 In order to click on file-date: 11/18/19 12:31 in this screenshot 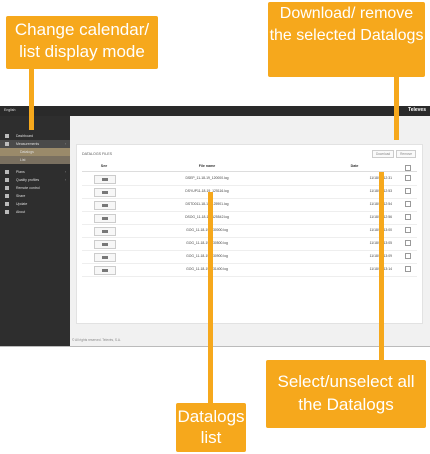, I will do `click(380, 178)`.